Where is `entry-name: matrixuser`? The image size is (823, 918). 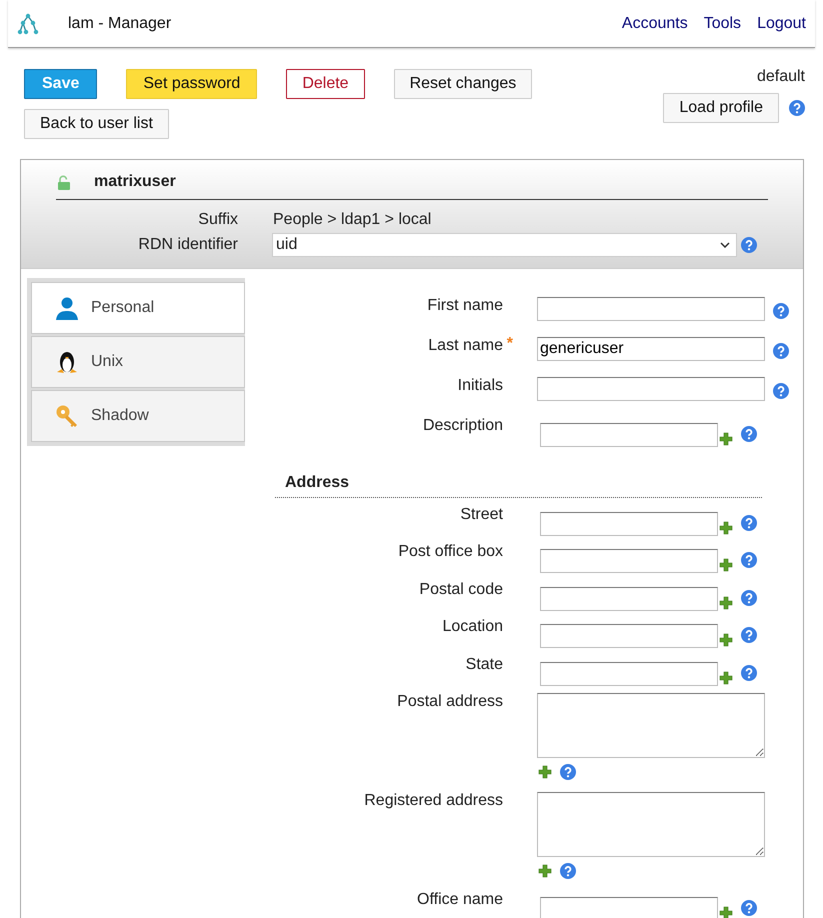
entry-name: matrixuser is located at coordinates (135, 182).